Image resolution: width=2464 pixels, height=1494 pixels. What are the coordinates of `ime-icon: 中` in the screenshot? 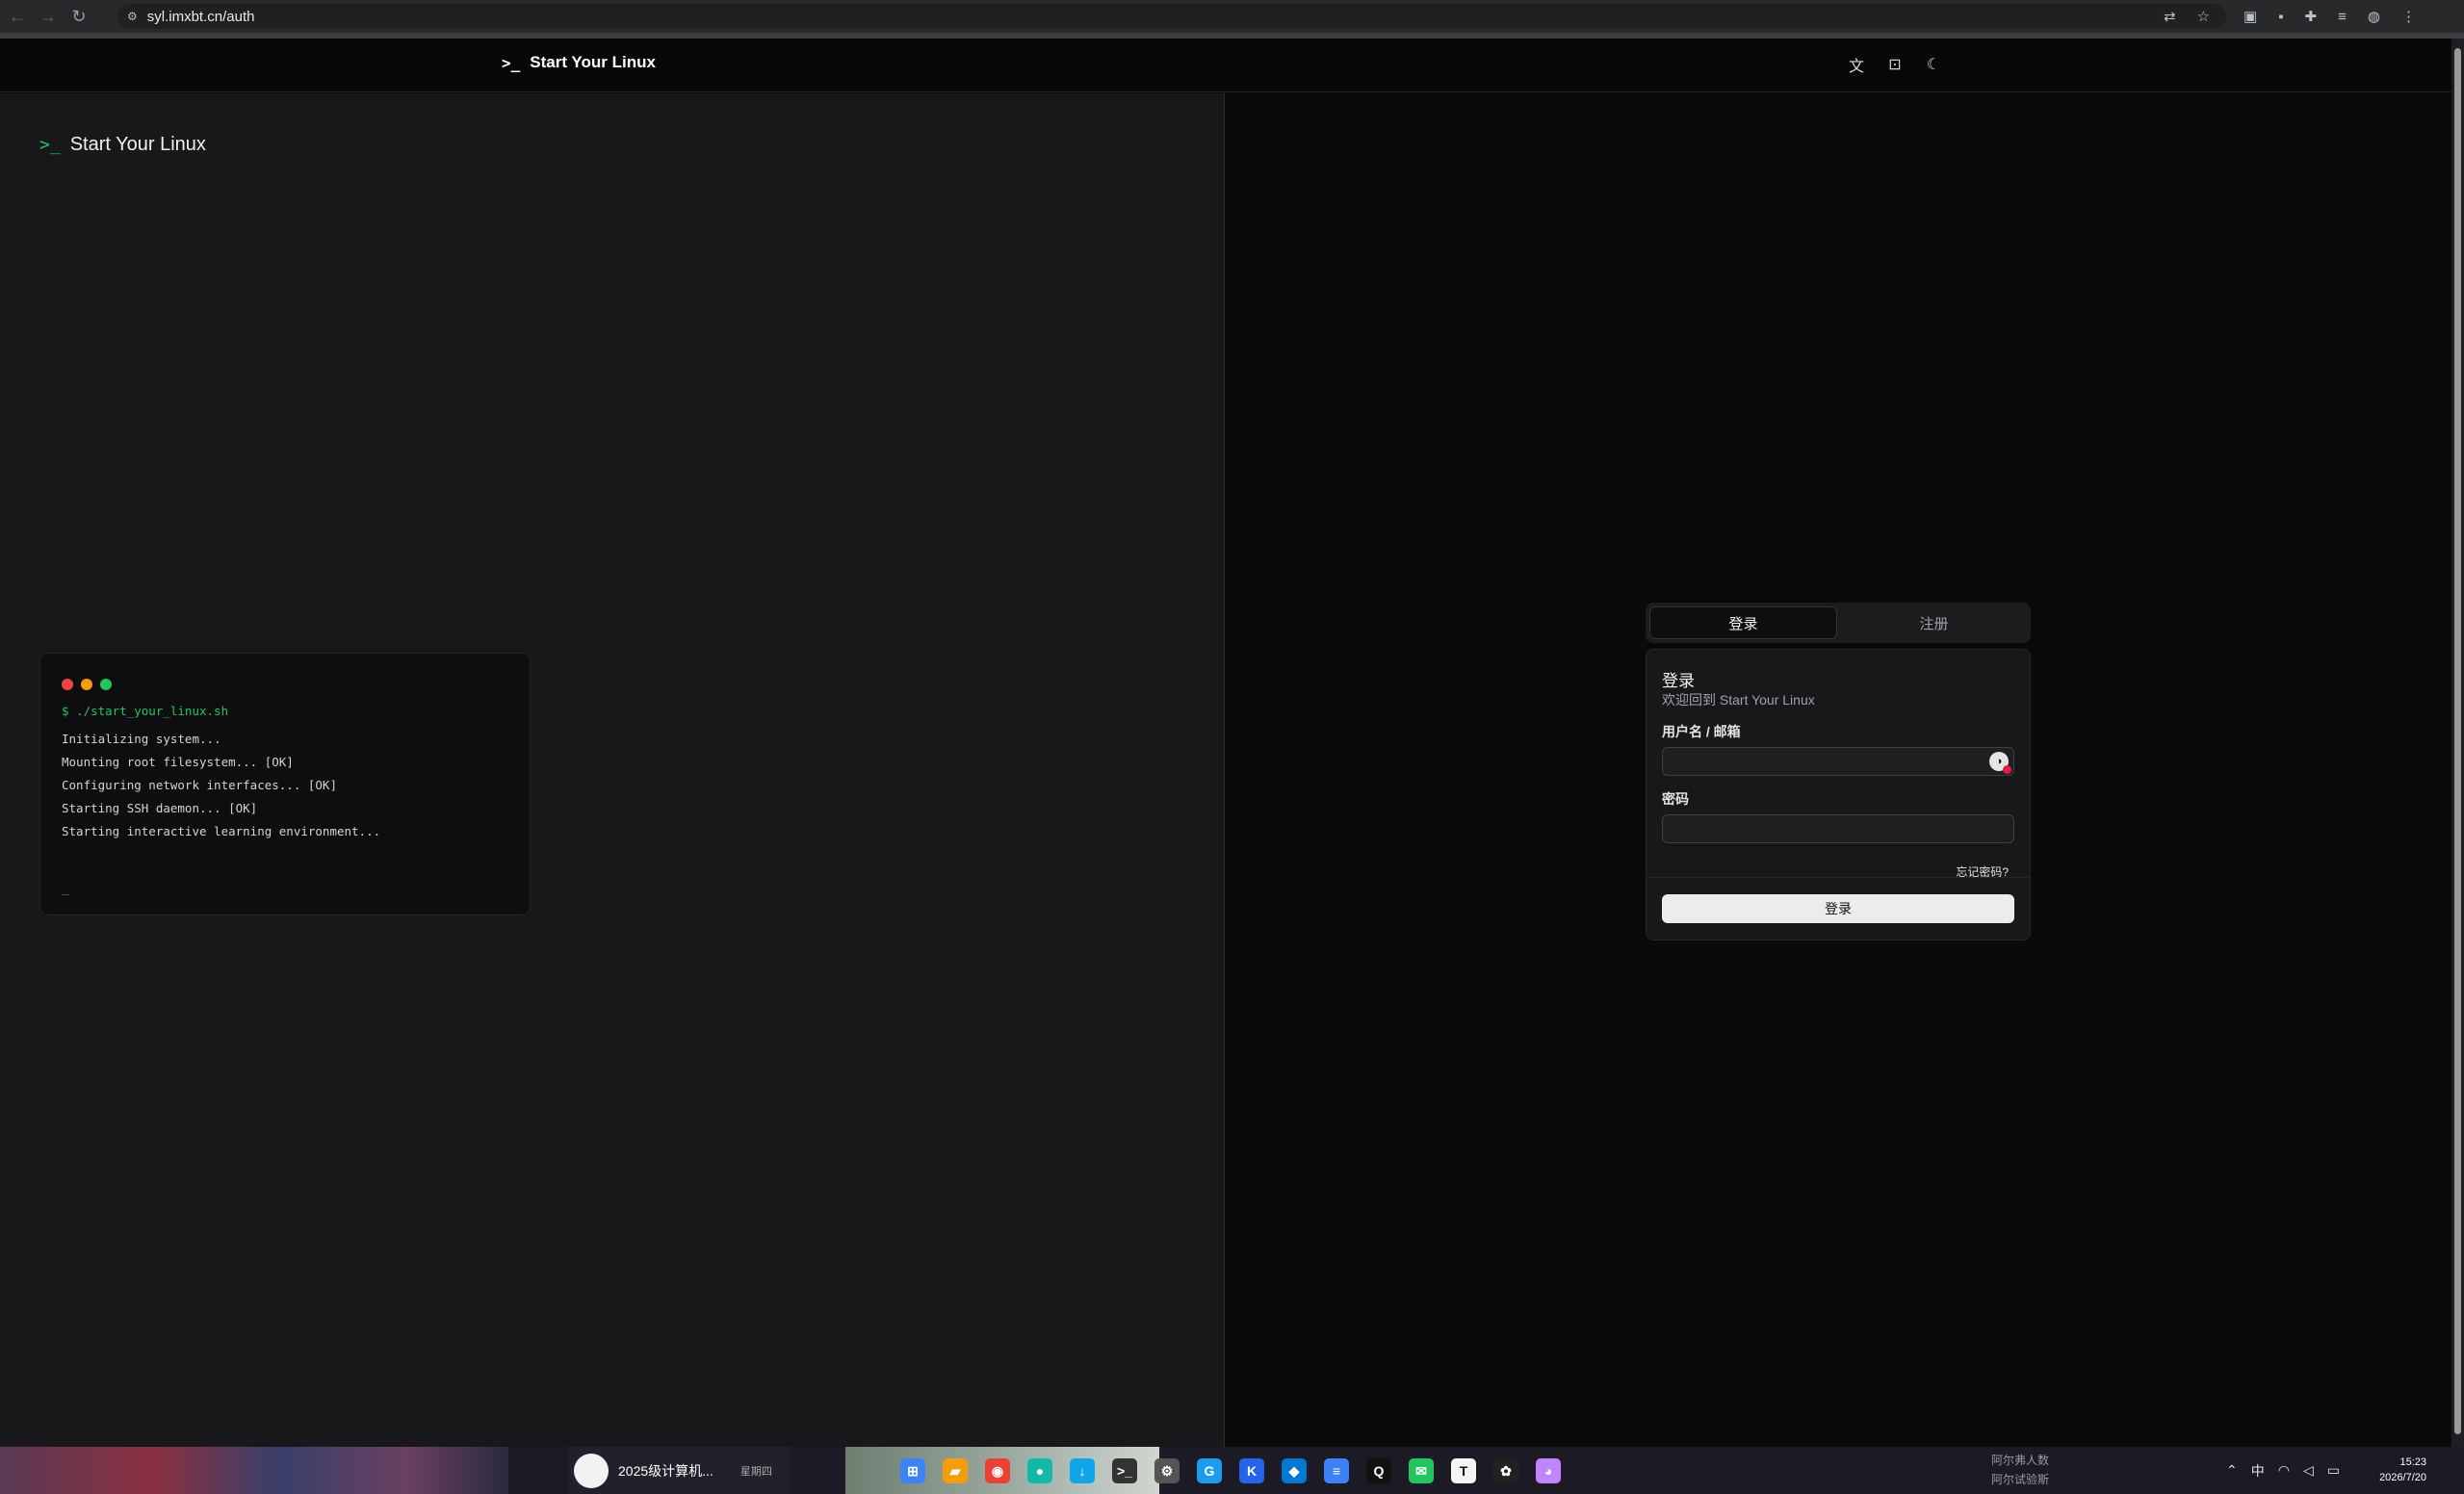 It's located at (2258, 1471).